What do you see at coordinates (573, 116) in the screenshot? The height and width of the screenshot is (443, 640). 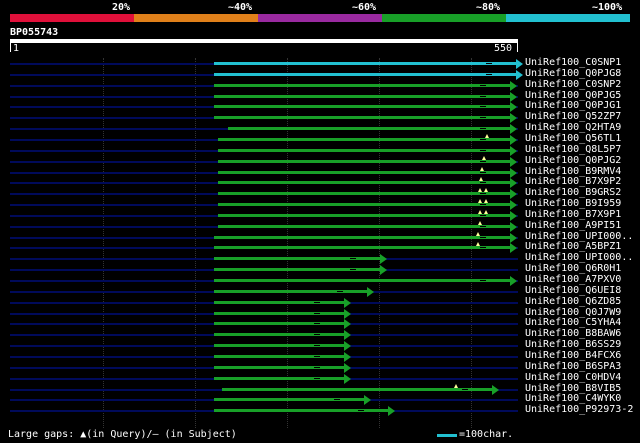 I see `hit-label: UniRef100_Q52ZP7` at bounding box center [573, 116].